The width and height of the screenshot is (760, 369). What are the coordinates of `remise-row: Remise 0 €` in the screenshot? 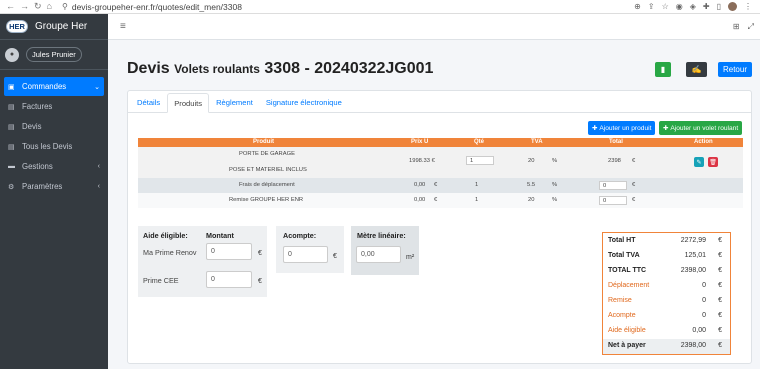 It's located at (666, 301).